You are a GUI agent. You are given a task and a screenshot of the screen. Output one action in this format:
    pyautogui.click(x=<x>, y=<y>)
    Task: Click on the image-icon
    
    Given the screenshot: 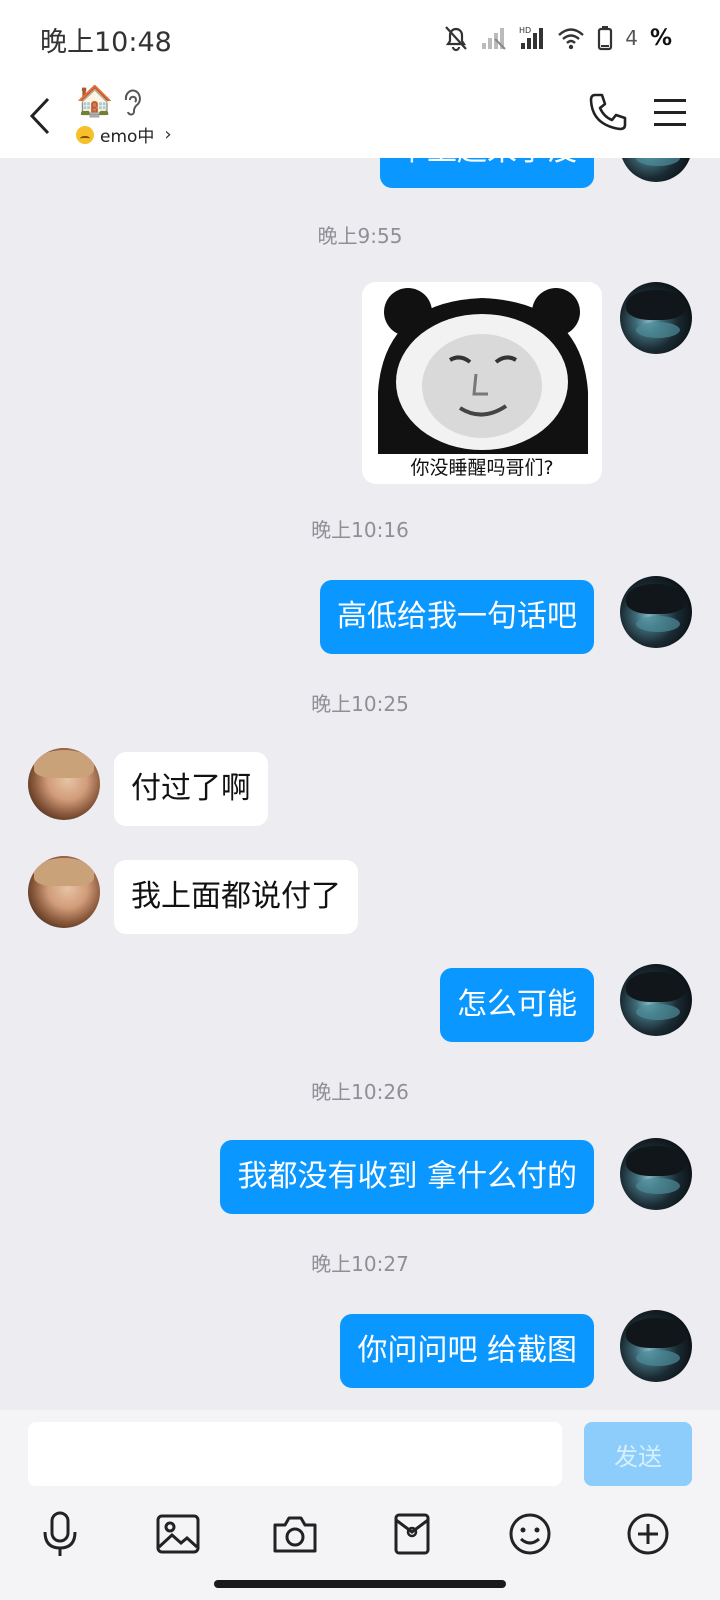 What is the action you would take?
    pyautogui.click(x=178, y=1534)
    